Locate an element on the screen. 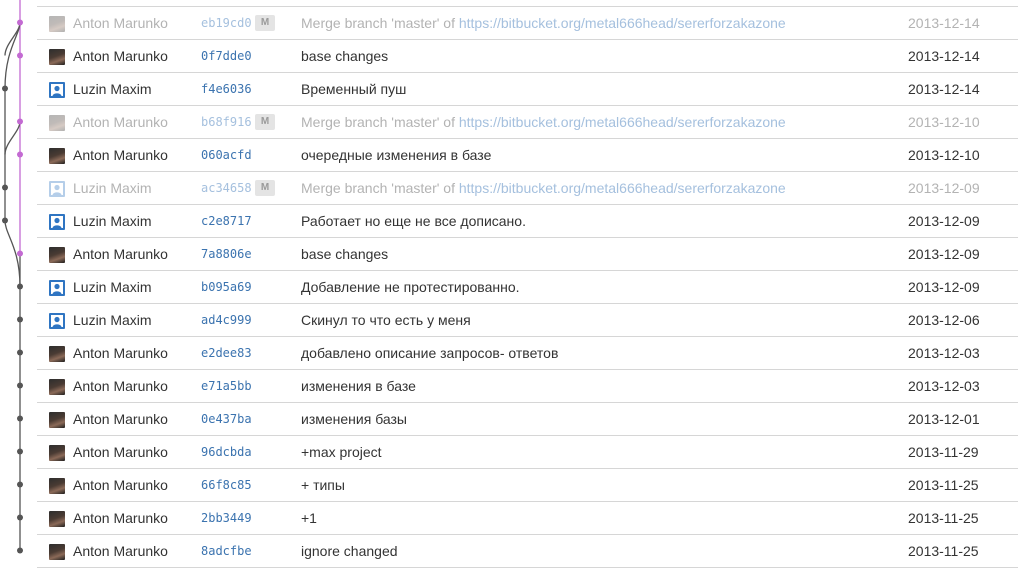  merge-badge: M is located at coordinates (265, 122).